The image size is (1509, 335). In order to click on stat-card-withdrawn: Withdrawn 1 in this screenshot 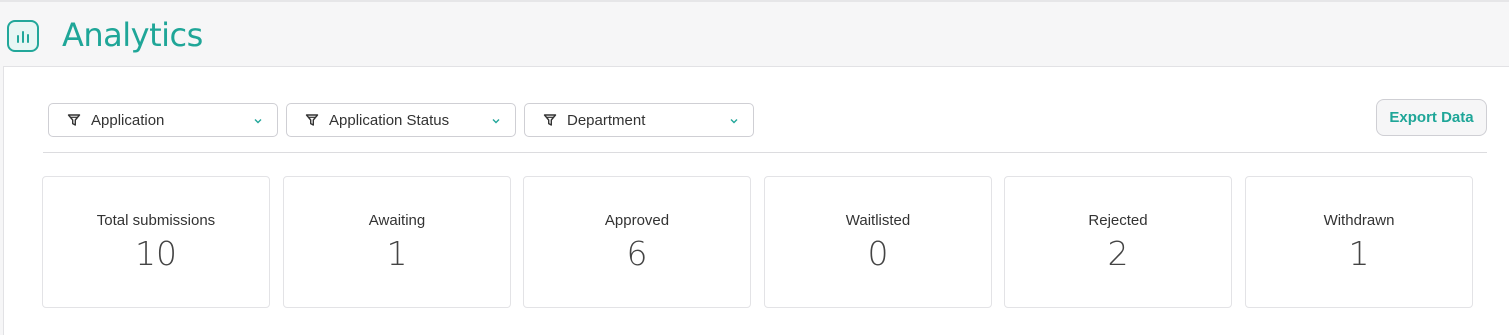, I will do `click(1359, 242)`.